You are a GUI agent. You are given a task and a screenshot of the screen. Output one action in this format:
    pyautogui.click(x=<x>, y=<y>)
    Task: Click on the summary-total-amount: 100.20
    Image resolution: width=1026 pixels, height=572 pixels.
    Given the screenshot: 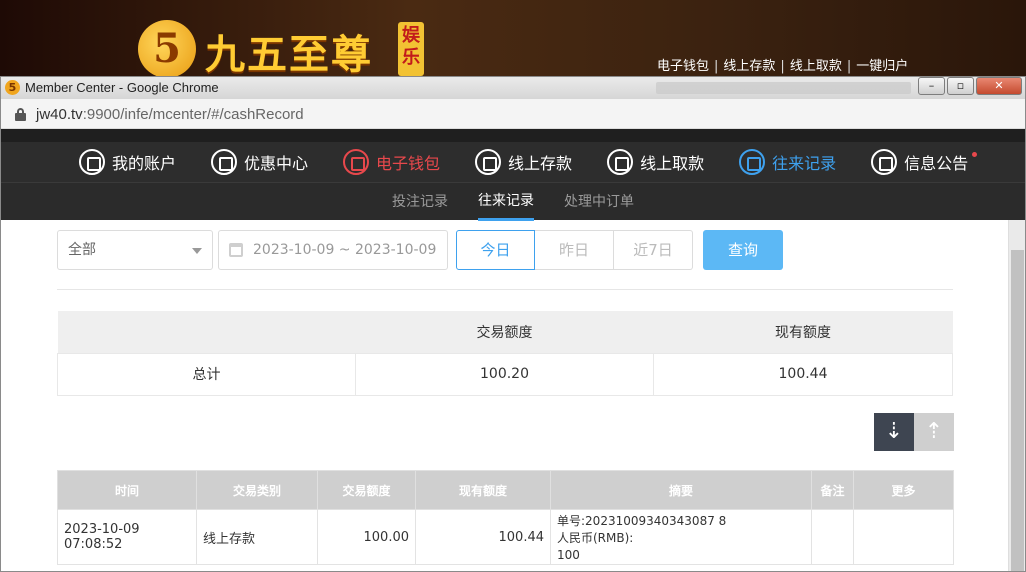 What is the action you would take?
    pyautogui.click(x=504, y=374)
    